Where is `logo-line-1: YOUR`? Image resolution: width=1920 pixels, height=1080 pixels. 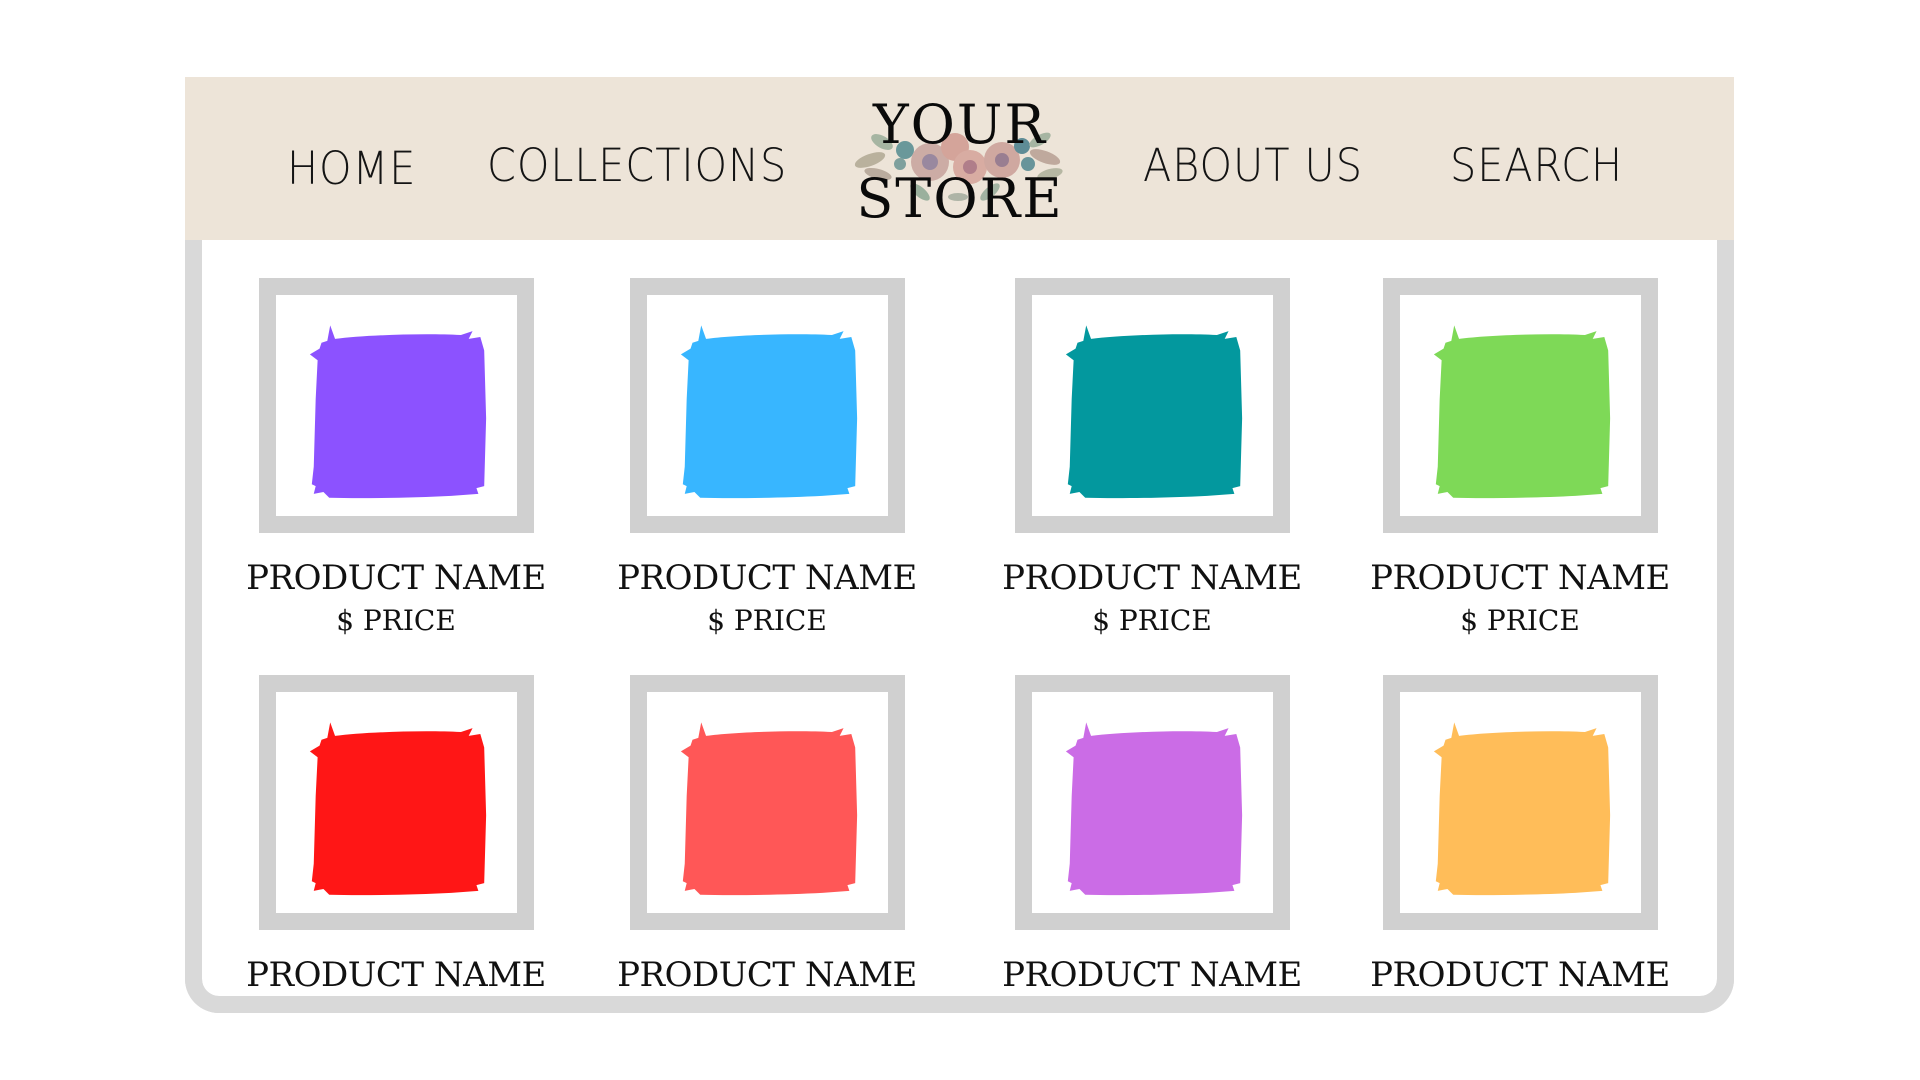
logo-line-1: YOUR is located at coordinates (960, 124).